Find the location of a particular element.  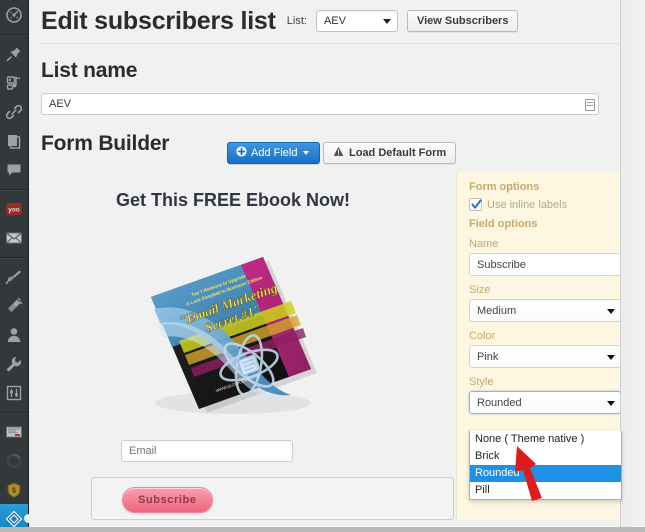

add-field-label: Add Field is located at coordinates (274, 153).